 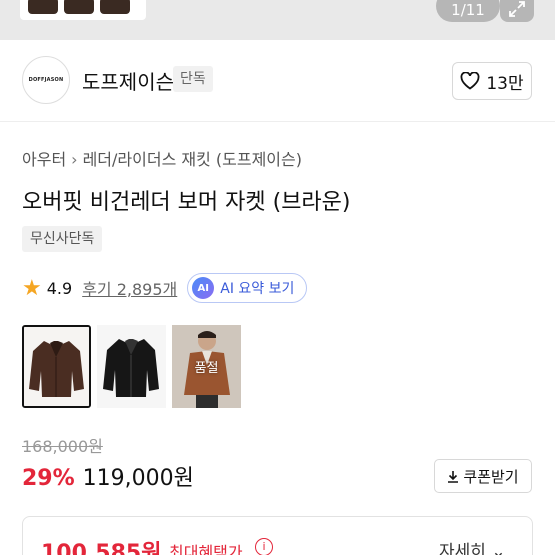 I want to click on detail-link: 자세히 ⌄, so click(x=472, y=546).